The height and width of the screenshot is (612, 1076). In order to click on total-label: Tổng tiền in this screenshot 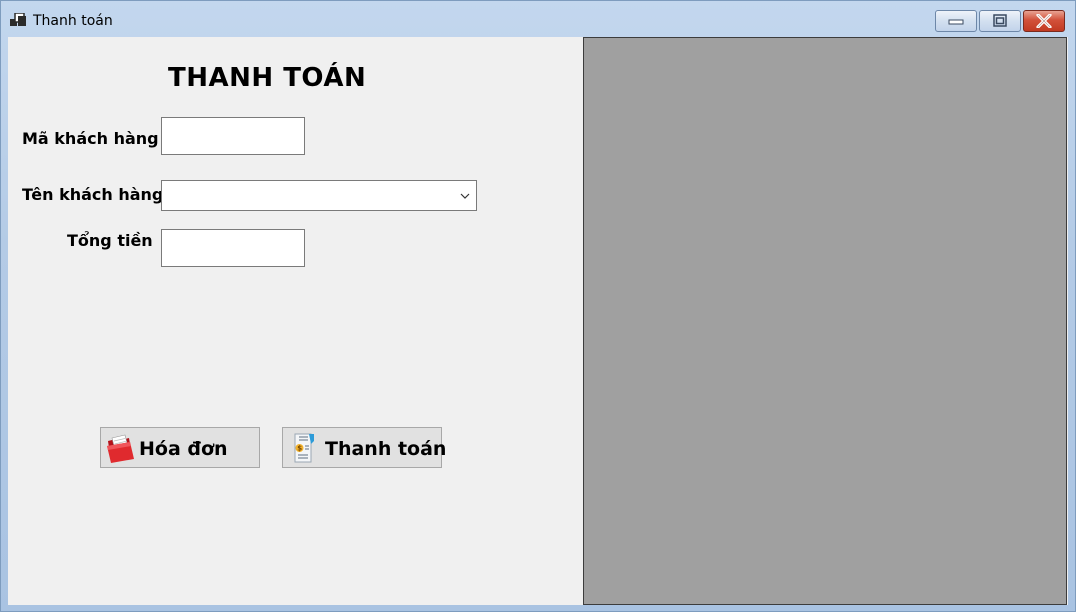, I will do `click(110, 240)`.